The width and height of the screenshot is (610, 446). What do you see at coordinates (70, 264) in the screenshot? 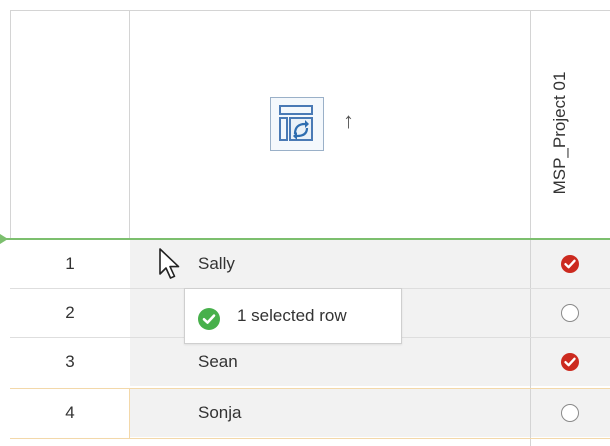
I see `row-number: 1` at bounding box center [70, 264].